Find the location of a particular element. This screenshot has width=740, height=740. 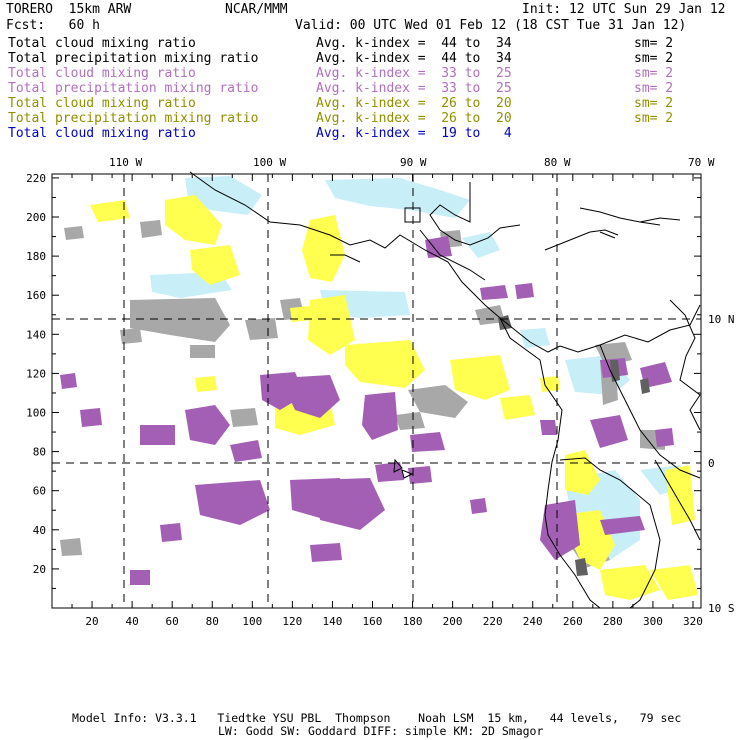

x-tick-label: 280 is located at coordinates (613, 621).